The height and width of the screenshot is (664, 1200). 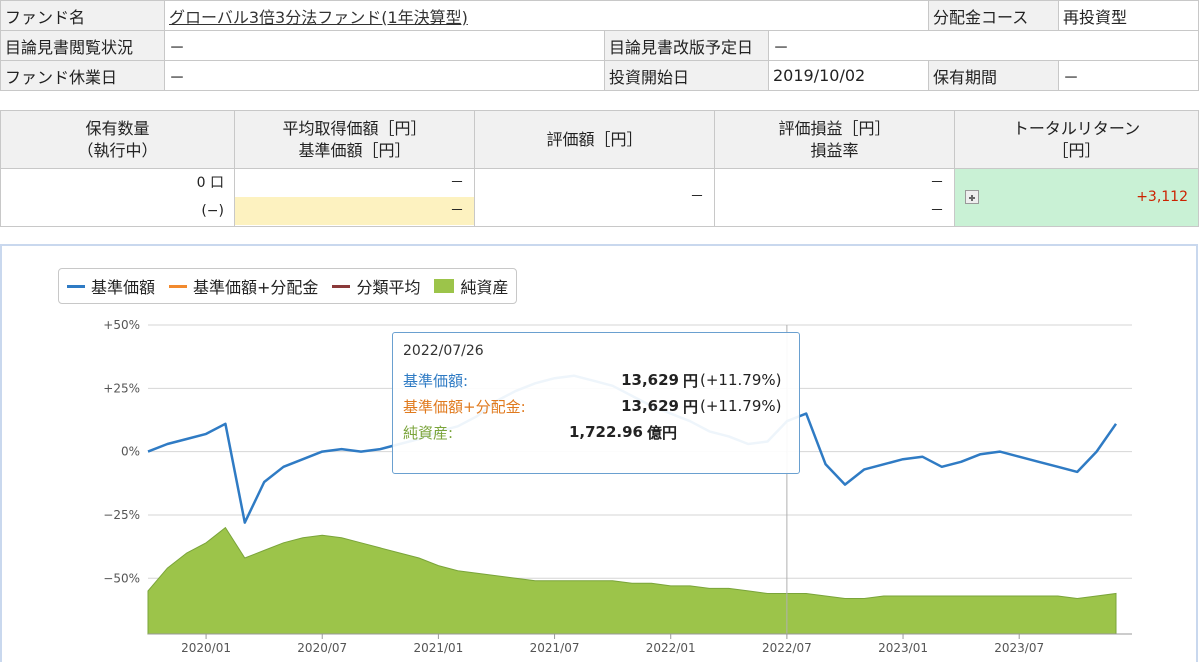 What do you see at coordinates (206, 648) in the screenshot?
I see `x-tick-label: 2020/01` at bounding box center [206, 648].